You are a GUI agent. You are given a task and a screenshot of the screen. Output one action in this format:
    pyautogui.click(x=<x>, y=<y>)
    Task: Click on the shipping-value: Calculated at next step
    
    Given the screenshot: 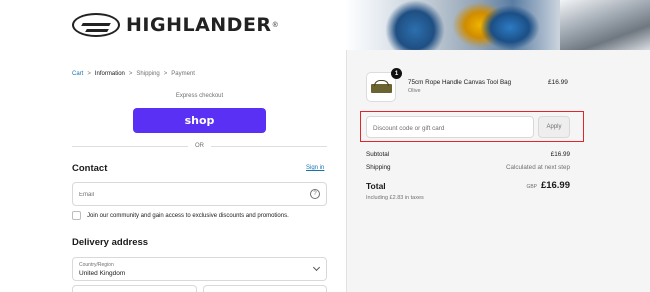 What is the action you would take?
    pyautogui.click(x=537, y=167)
    